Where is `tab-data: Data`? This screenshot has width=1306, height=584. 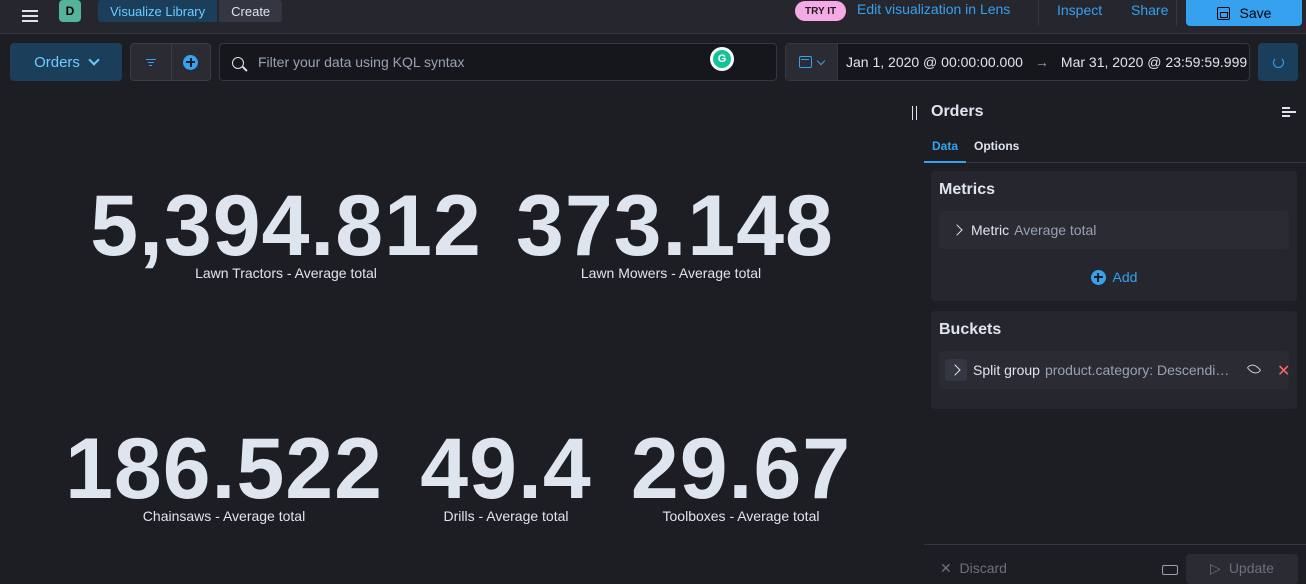 tab-data: Data is located at coordinates (945, 148).